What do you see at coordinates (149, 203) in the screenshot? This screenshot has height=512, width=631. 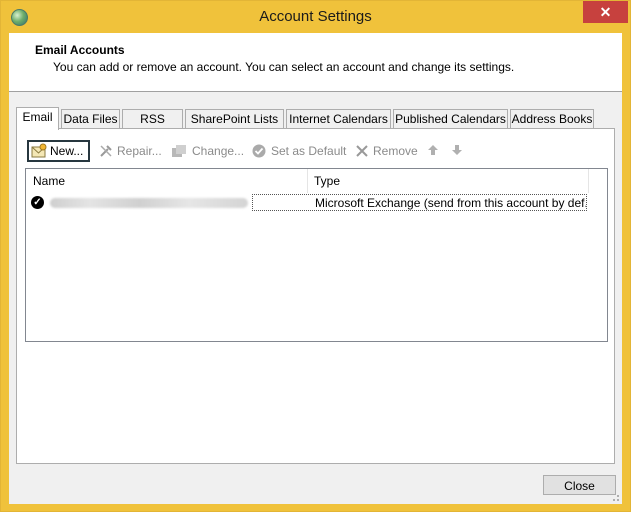 I see `account-name-redacted` at bounding box center [149, 203].